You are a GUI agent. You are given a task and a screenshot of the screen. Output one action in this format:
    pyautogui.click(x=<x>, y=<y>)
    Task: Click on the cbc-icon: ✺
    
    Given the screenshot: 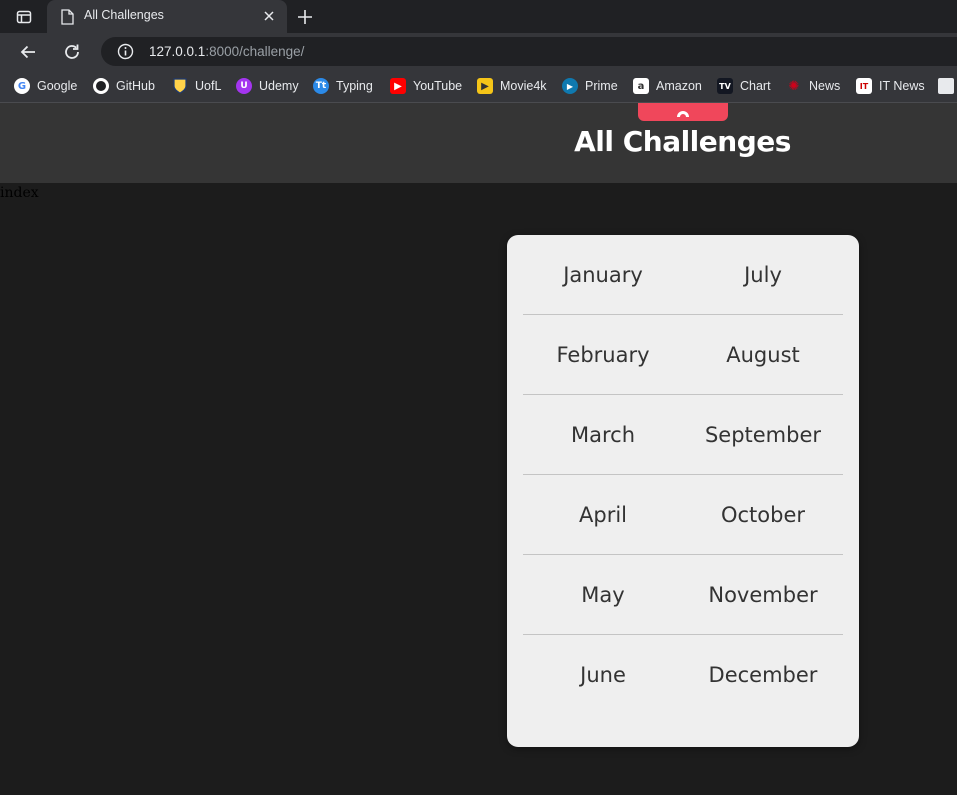 What is the action you would take?
    pyautogui.click(x=794, y=86)
    